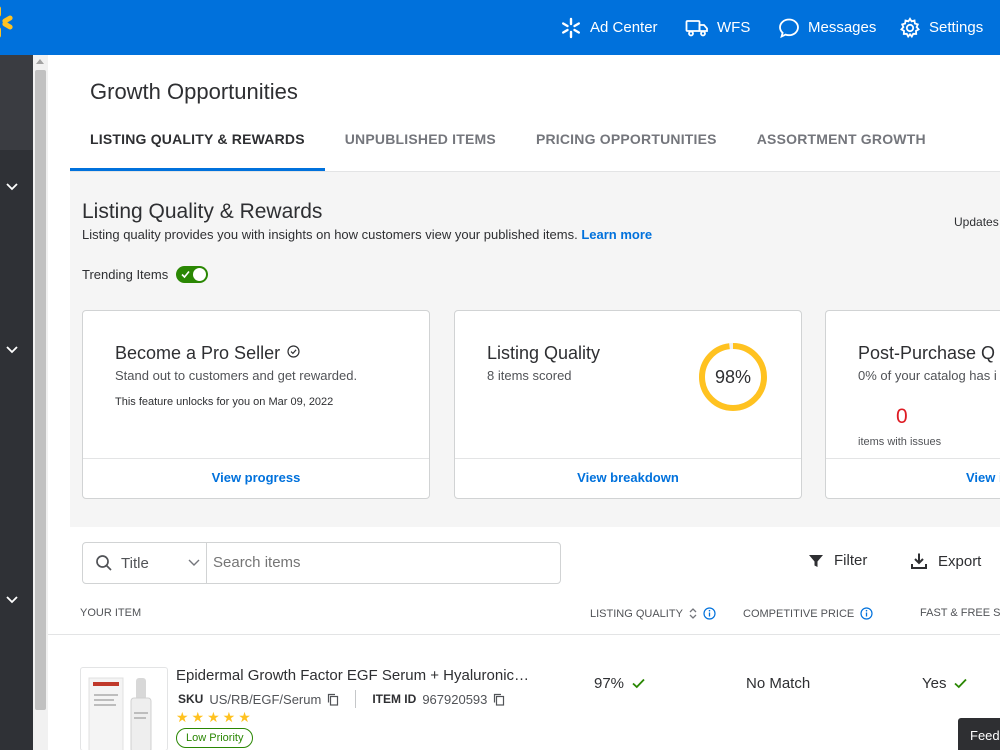  I want to click on section-title: Listing Quality & Rewards, so click(202, 211).